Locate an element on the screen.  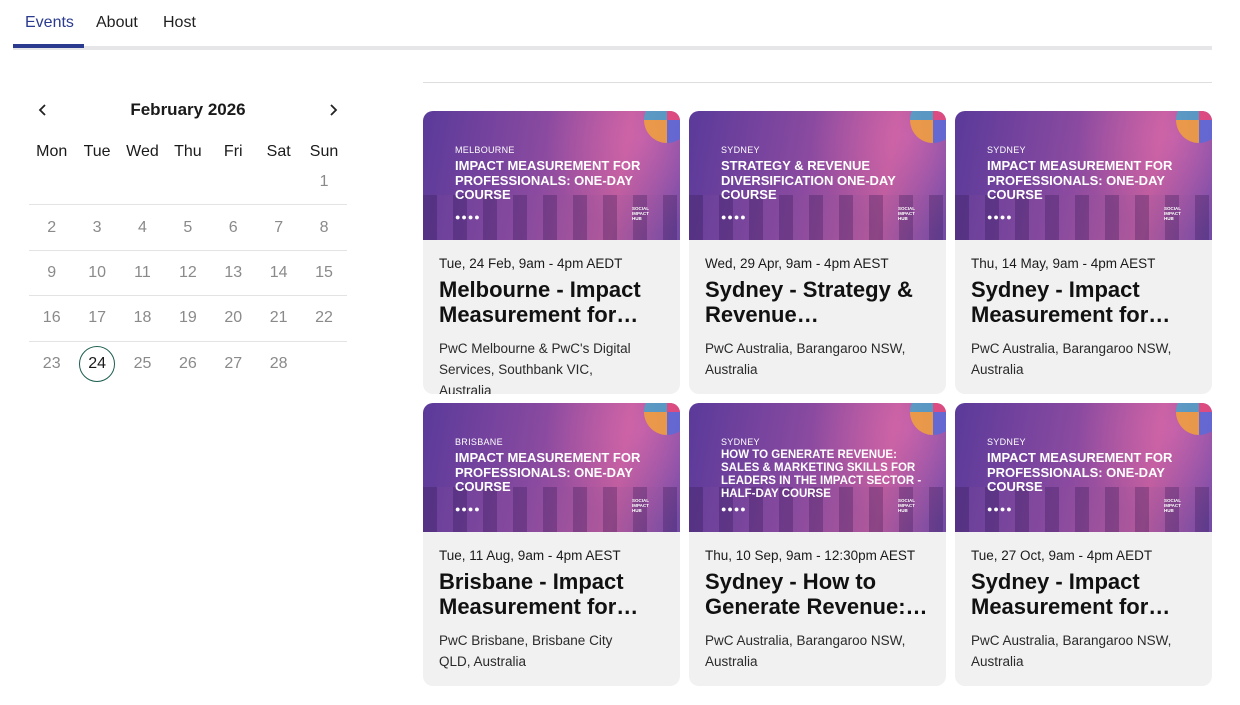
calendar-day-today: 24 is located at coordinates (96, 364).